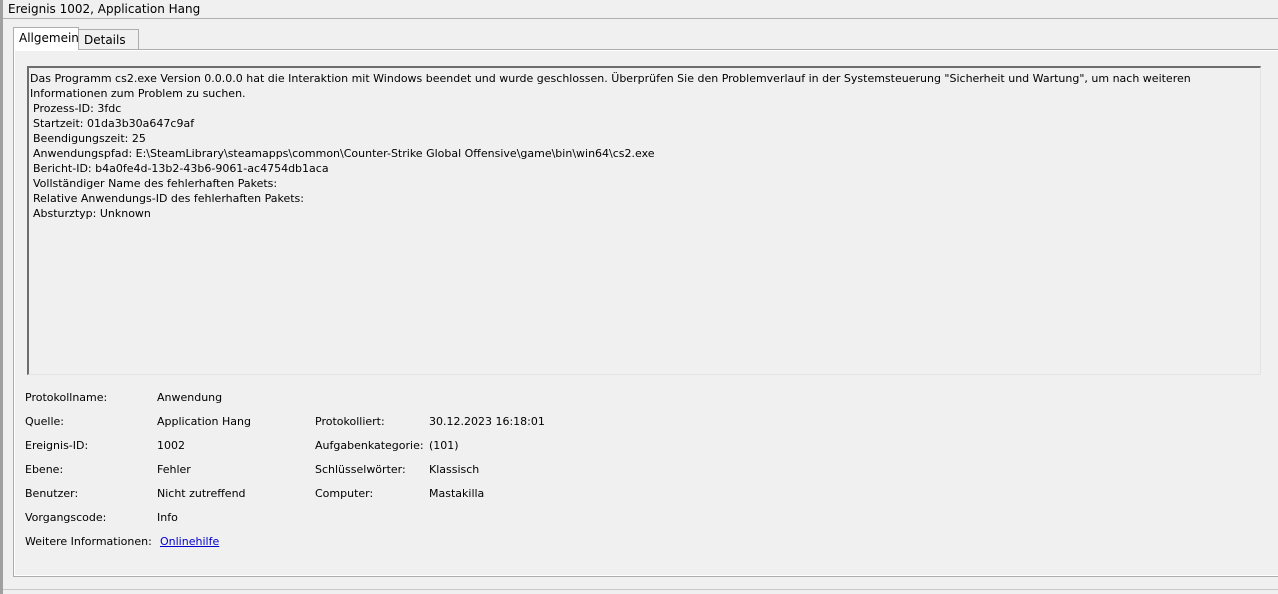 Image resolution: width=1278 pixels, height=594 pixels. What do you see at coordinates (77, 108) in the screenshot?
I see `description-line-process-id: Prozess-ID: 3fdc` at bounding box center [77, 108].